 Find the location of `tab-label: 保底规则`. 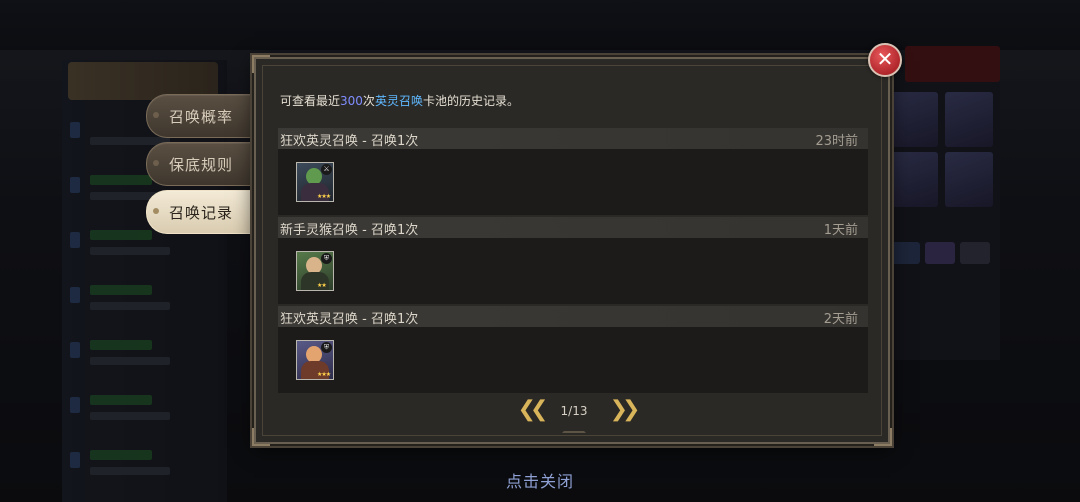

tab-label: 保底规则 is located at coordinates (200, 164).